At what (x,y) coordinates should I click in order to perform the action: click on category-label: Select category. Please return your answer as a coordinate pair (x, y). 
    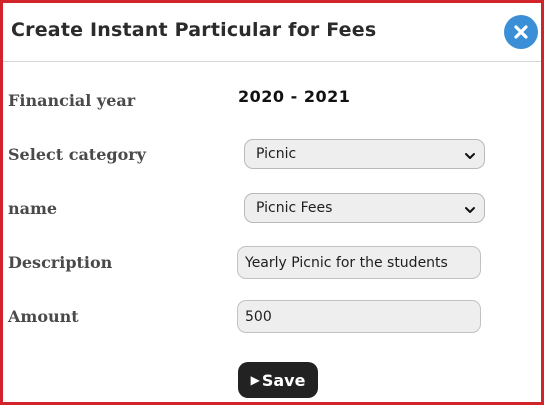
    Looking at the image, I should click on (77, 154).